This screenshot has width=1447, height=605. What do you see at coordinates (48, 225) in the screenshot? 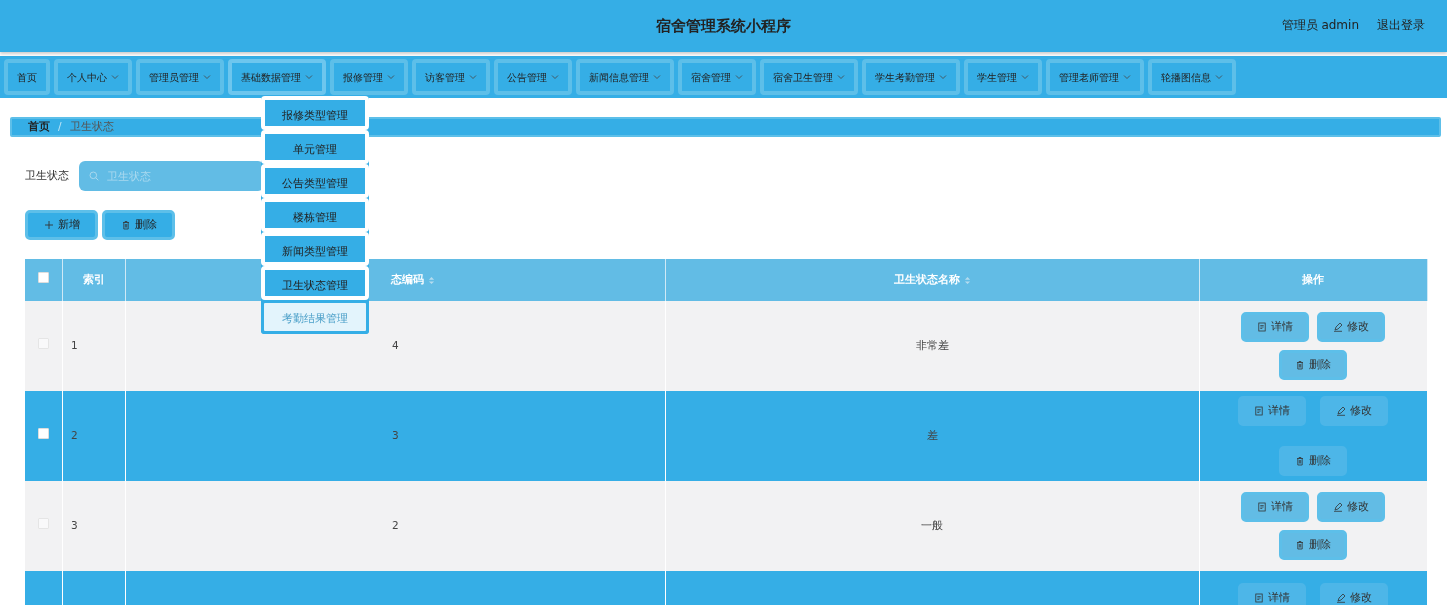
I see `plus-icon` at bounding box center [48, 225].